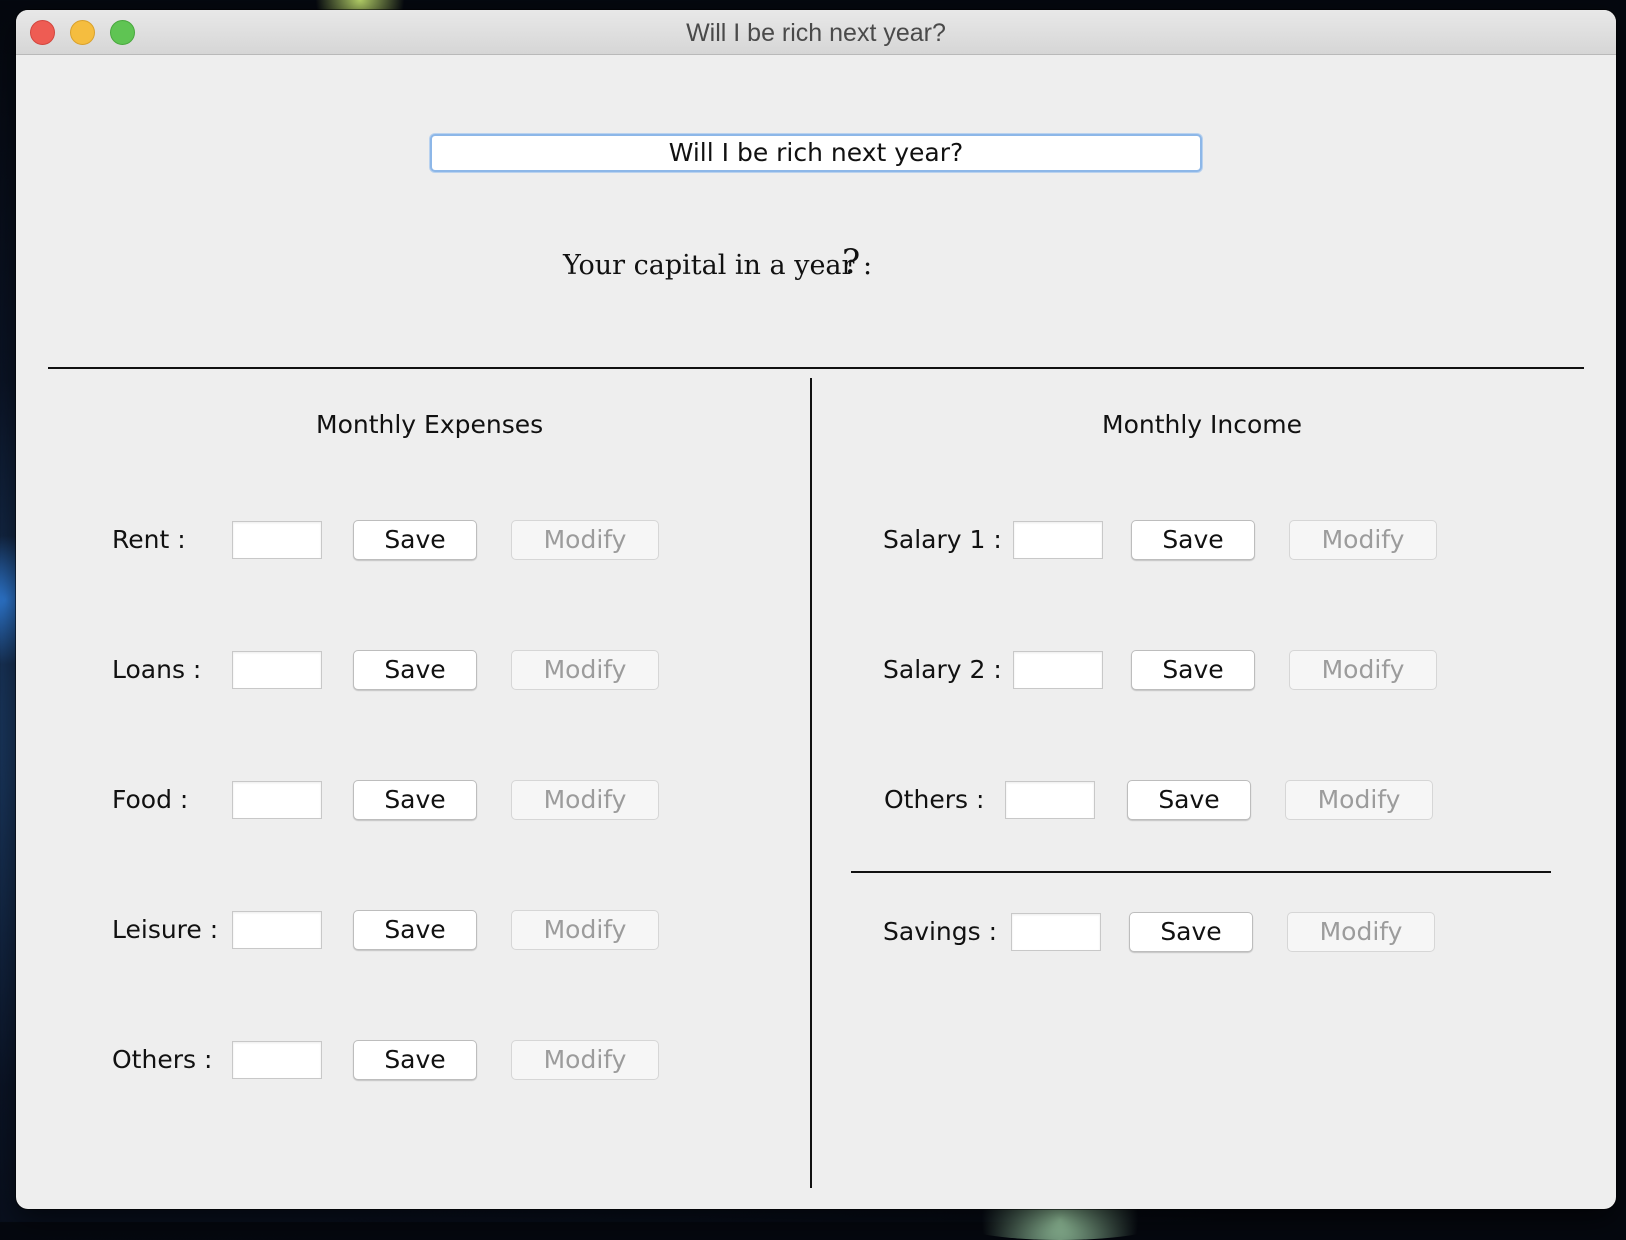 This screenshot has width=1626, height=1240. I want to click on salary-2-input, so click(1058, 670).